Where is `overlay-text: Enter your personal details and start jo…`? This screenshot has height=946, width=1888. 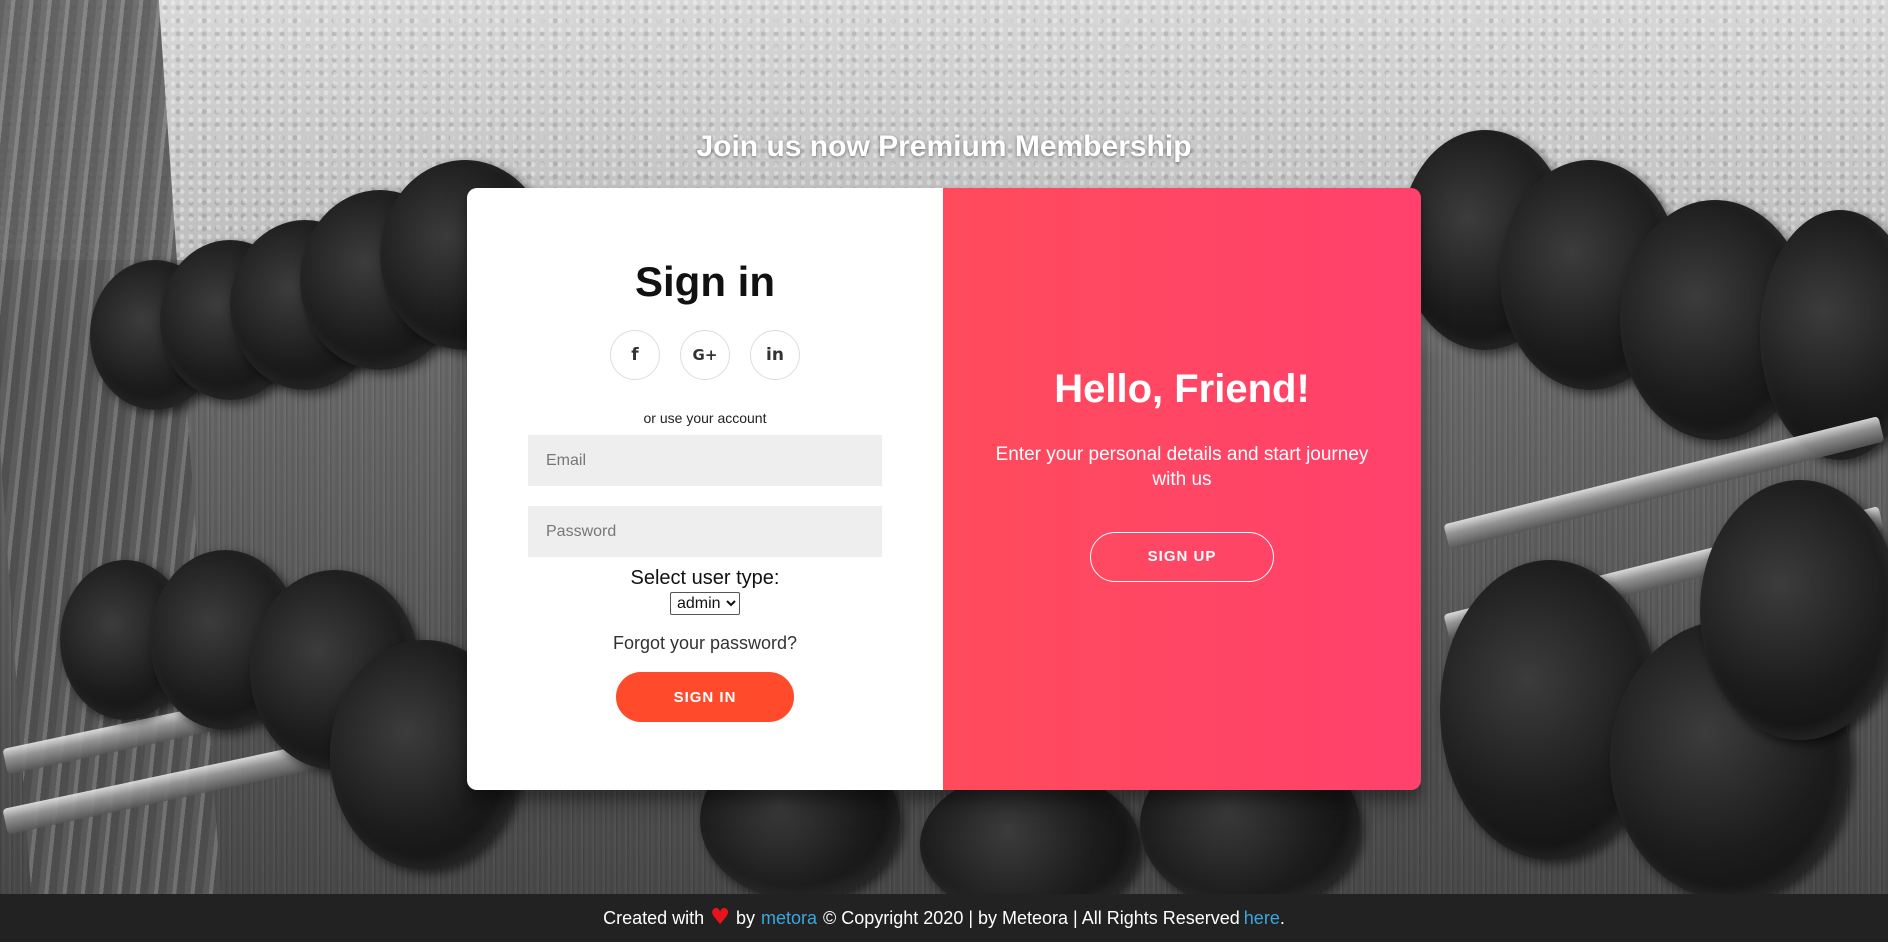 overlay-text: Enter your personal details and start jo… is located at coordinates (1182, 466).